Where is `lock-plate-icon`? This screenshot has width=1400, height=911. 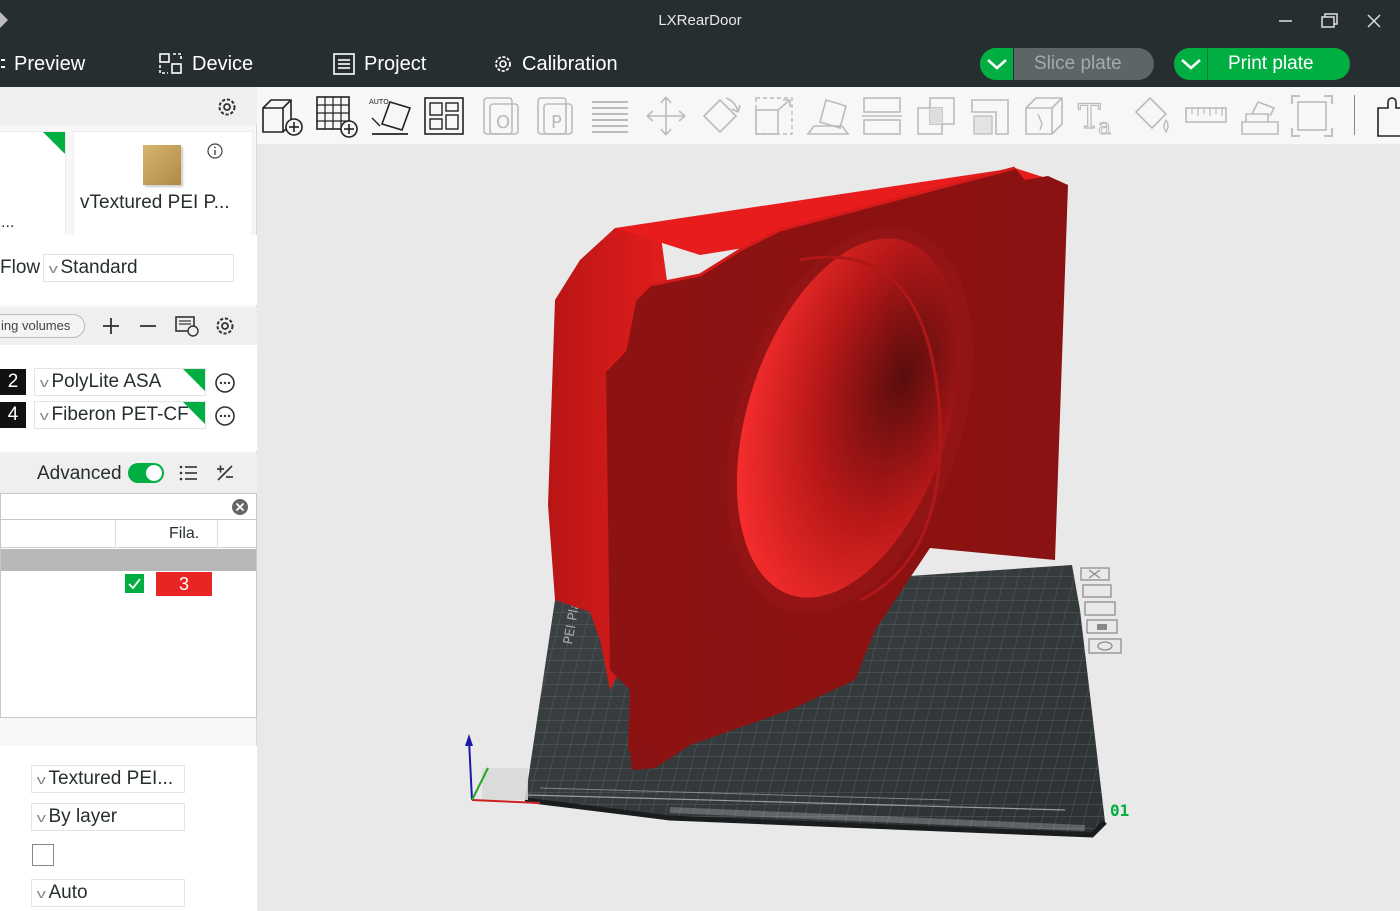
lock-plate-icon is located at coordinates (1102, 626).